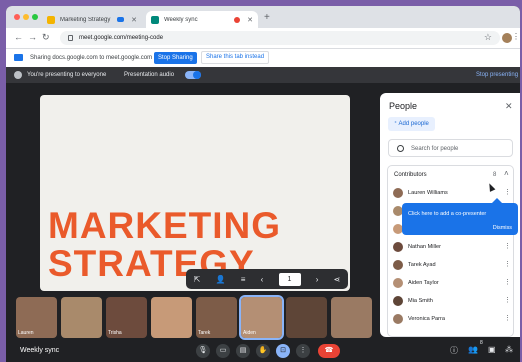 The width and height of the screenshot is (522, 362). I want to click on next-slide-icon: ›, so click(317, 279).